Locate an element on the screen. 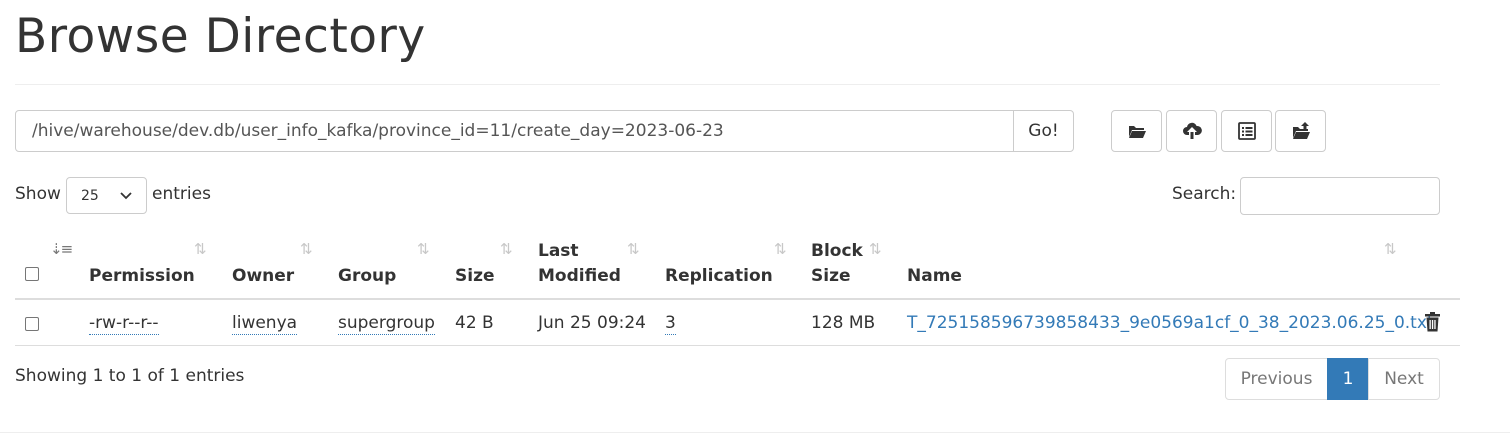 The height and width of the screenshot is (437, 1510). sort-icon: ⇣≡ is located at coordinates (61, 249).